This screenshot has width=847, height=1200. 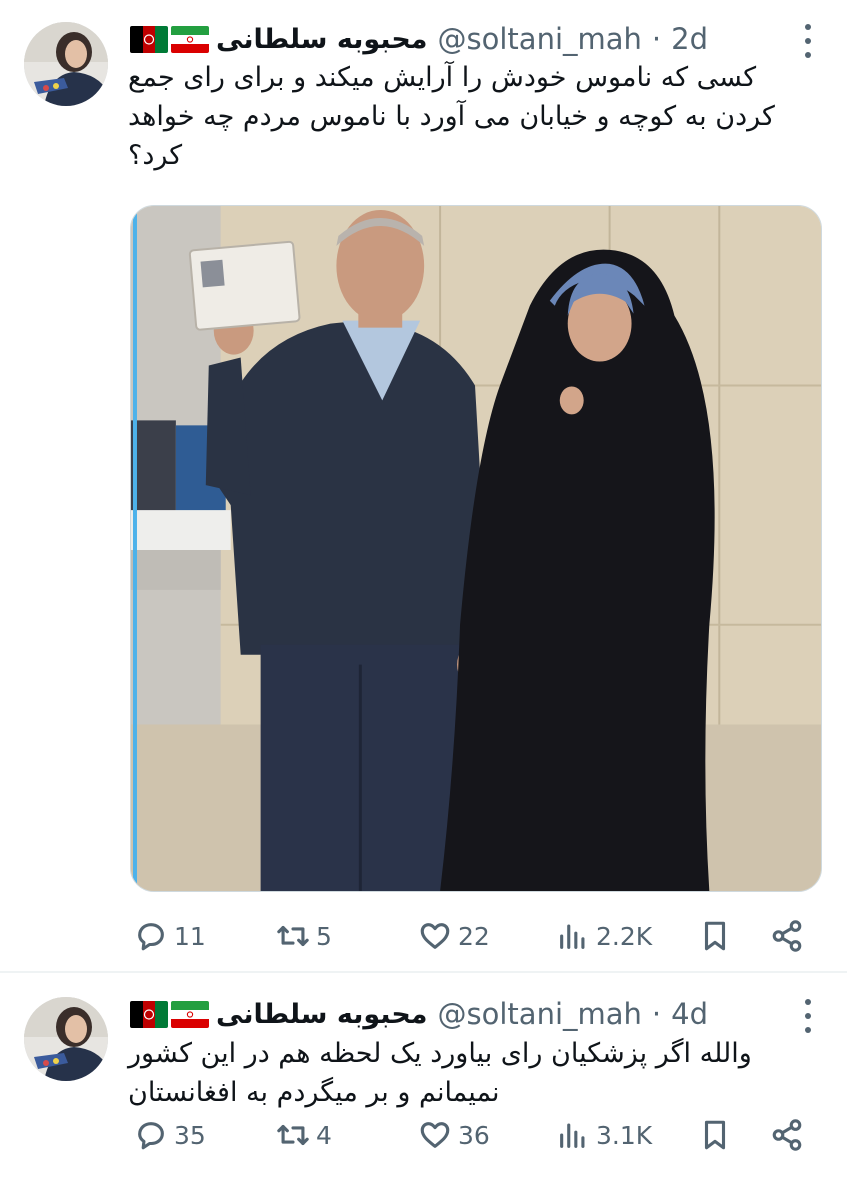 What do you see at coordinates (190, 936) in the screenshot?
I see `reply-count: 11` at bounding box center [190, 936].